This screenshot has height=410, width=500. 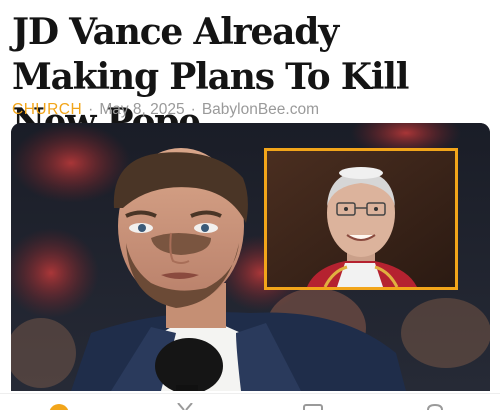 I want to click on source-label: BabylonBee.com, so click(x=260, y=109).